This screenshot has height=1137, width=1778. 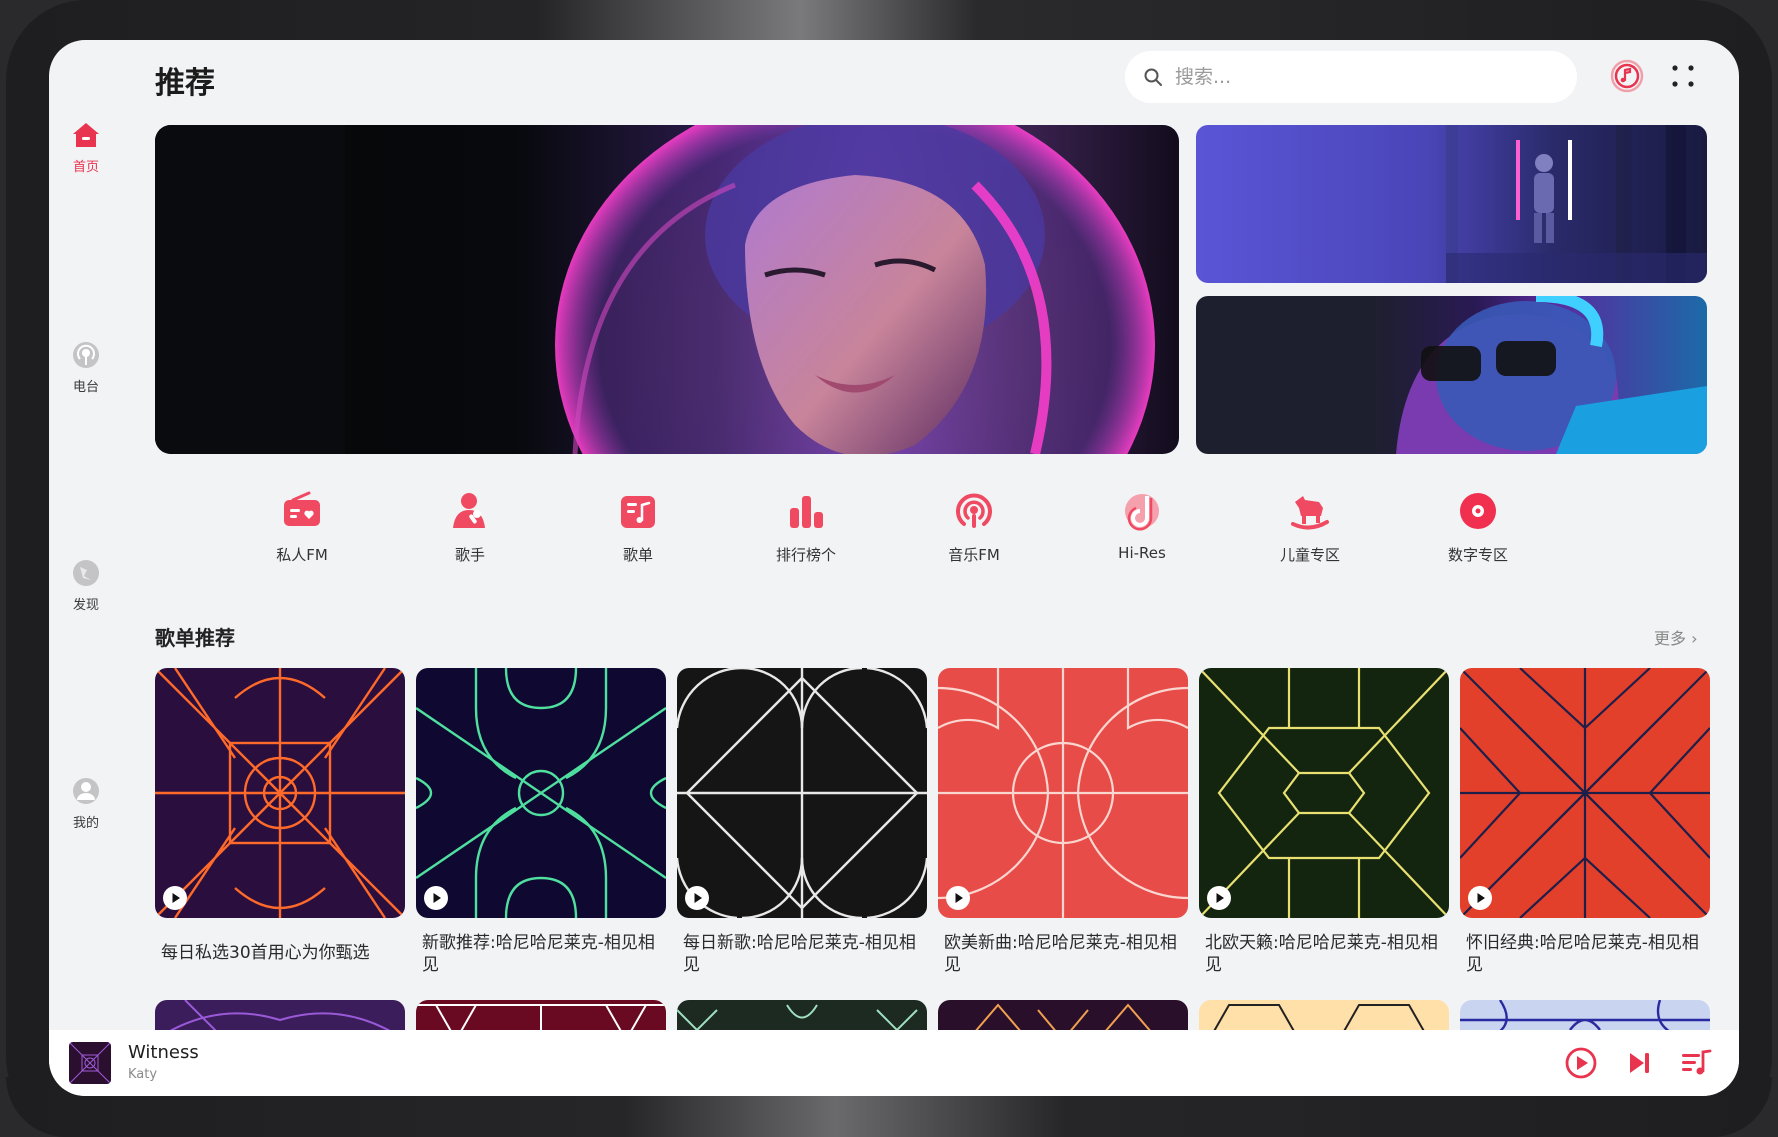 What do you see at coordinates (637, 555) in the screenshot?
I see `quick-entry-label: 歌单` at bounding box center [637, 555].